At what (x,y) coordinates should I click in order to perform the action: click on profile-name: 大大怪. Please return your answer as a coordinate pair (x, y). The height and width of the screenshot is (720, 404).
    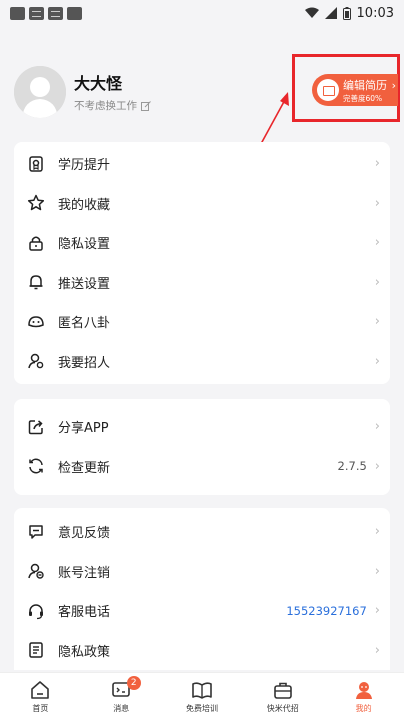
    Looking at the image, I should click on (98, 82).